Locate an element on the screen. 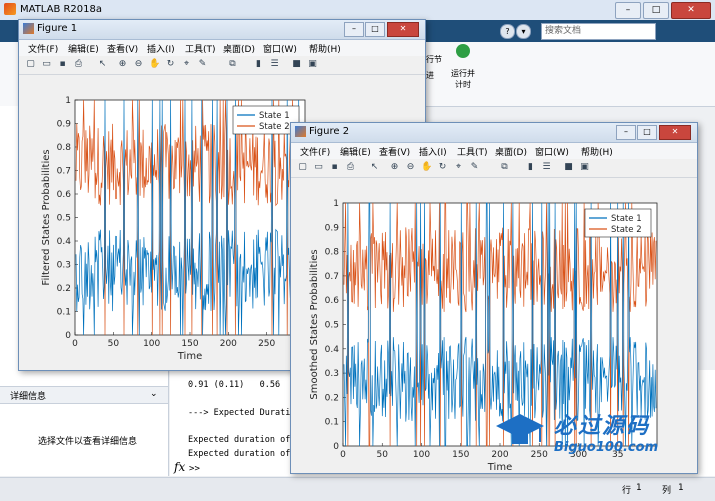 This screenshot has width=715, height=501. figure1-minimize-button: – is located at coordinates (354, 29).